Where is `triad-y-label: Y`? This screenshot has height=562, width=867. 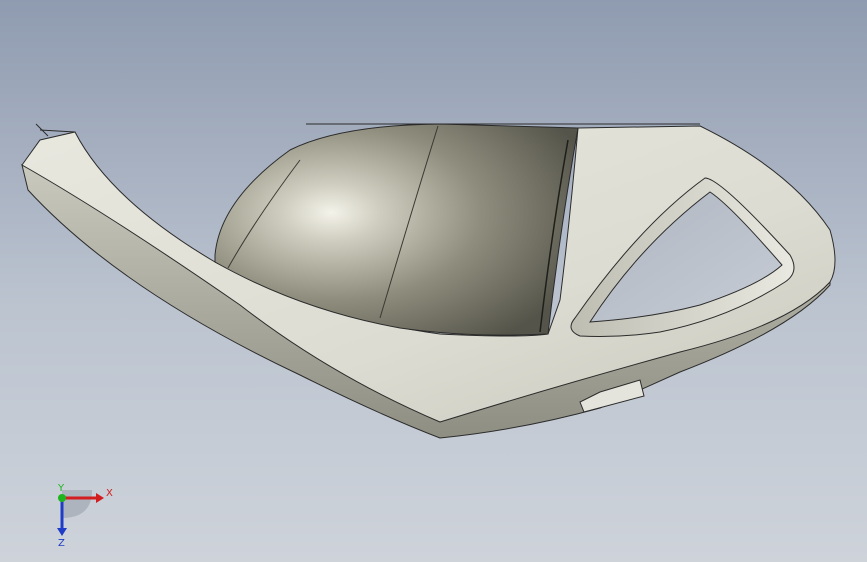 triad-y-label: Y is located at coordinates (61, 488).